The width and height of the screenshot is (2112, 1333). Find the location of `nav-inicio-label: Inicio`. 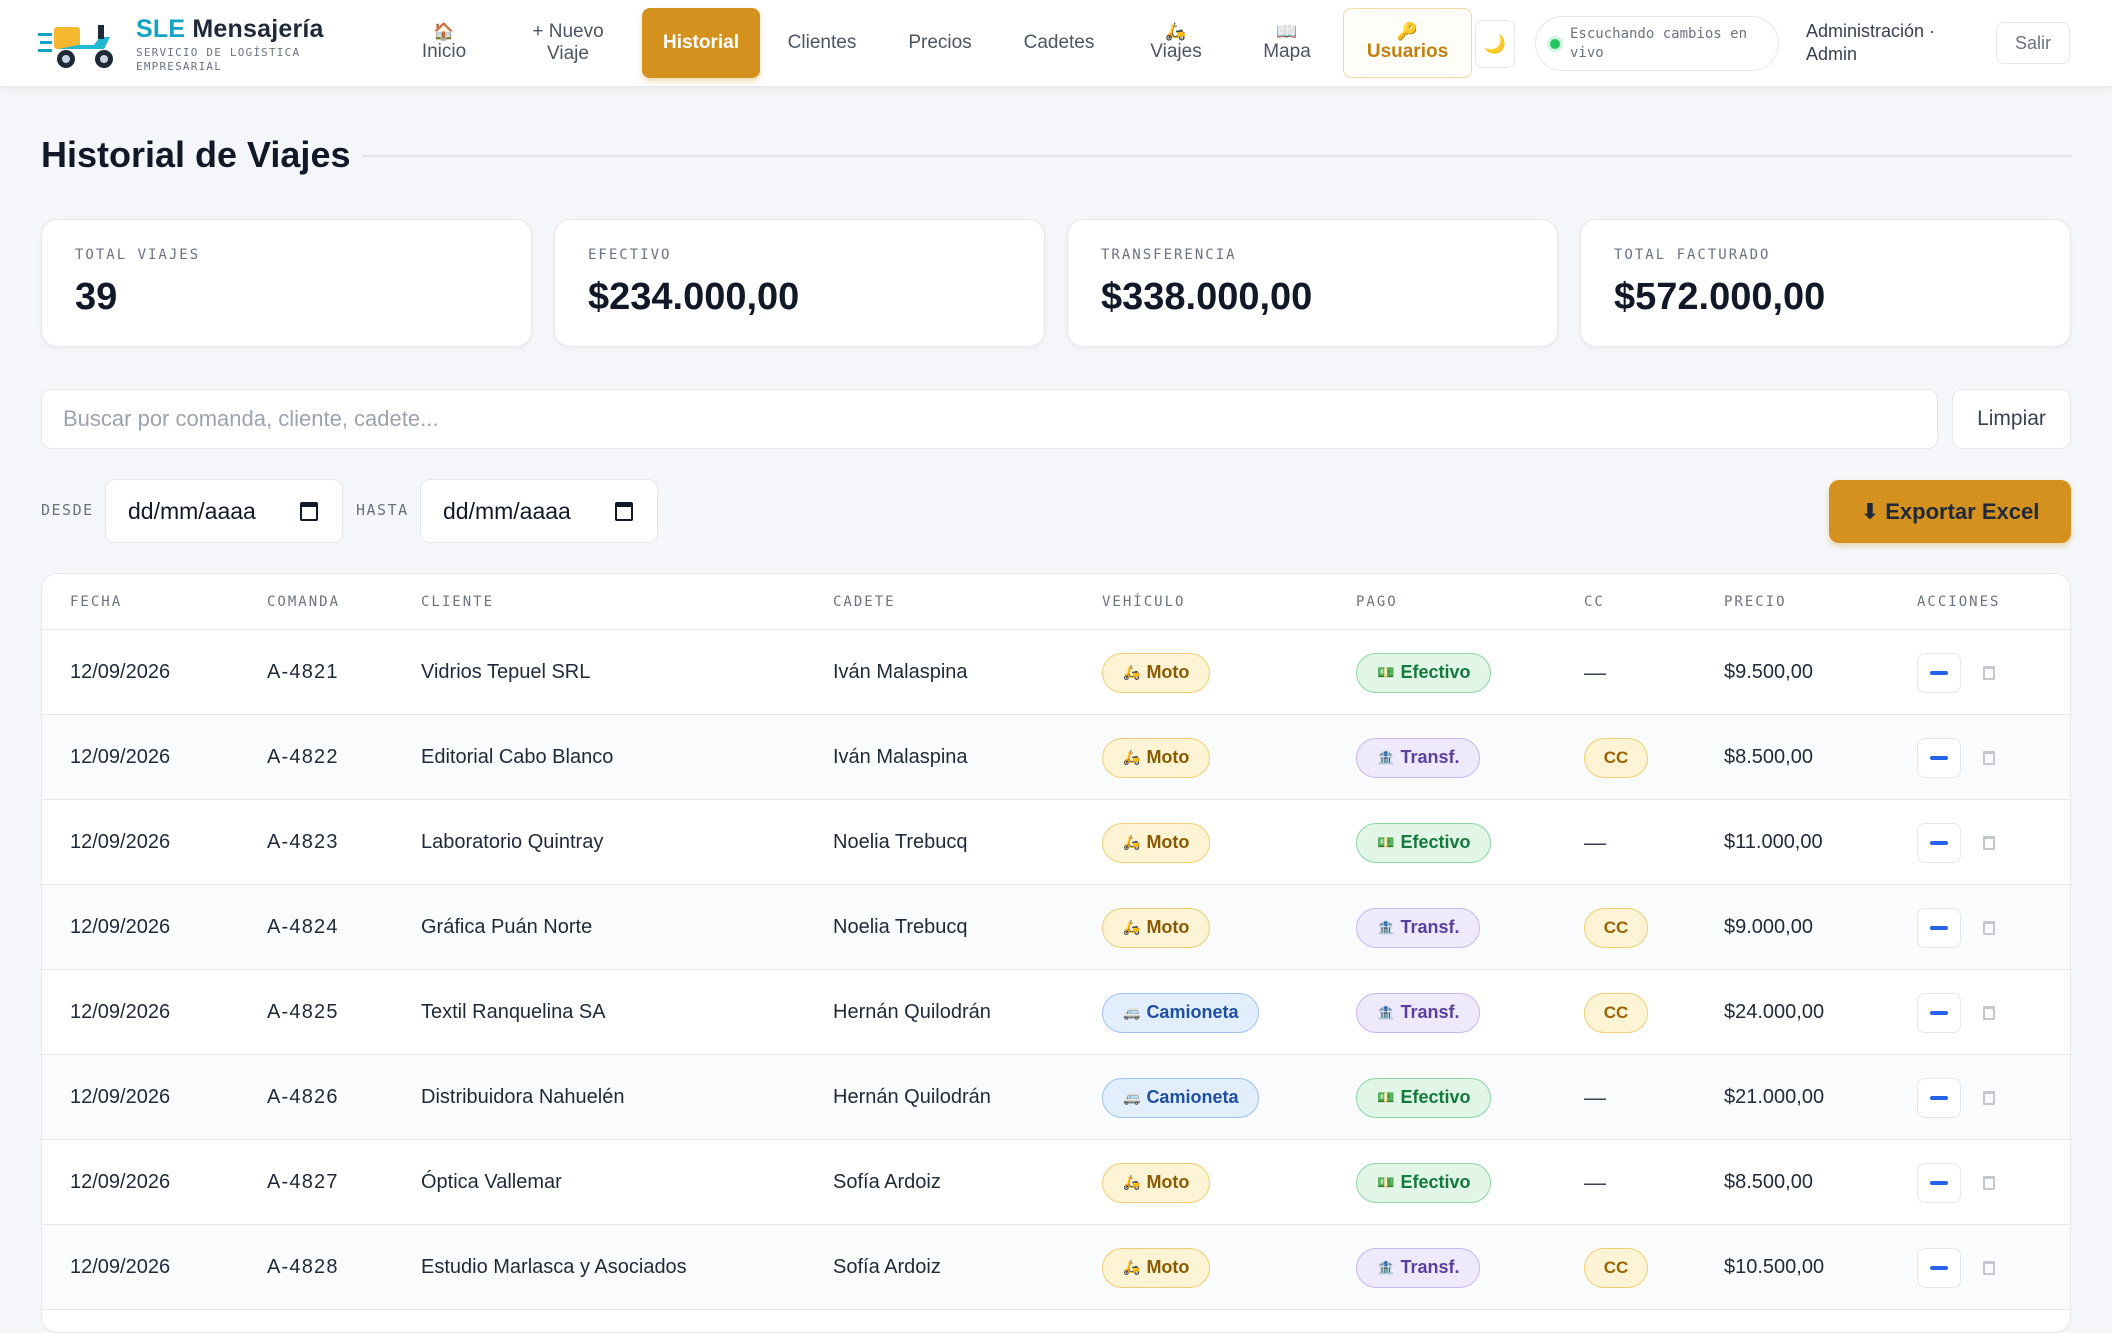

nav-inicio-label: Inicio is located at coordinates (444, 51).